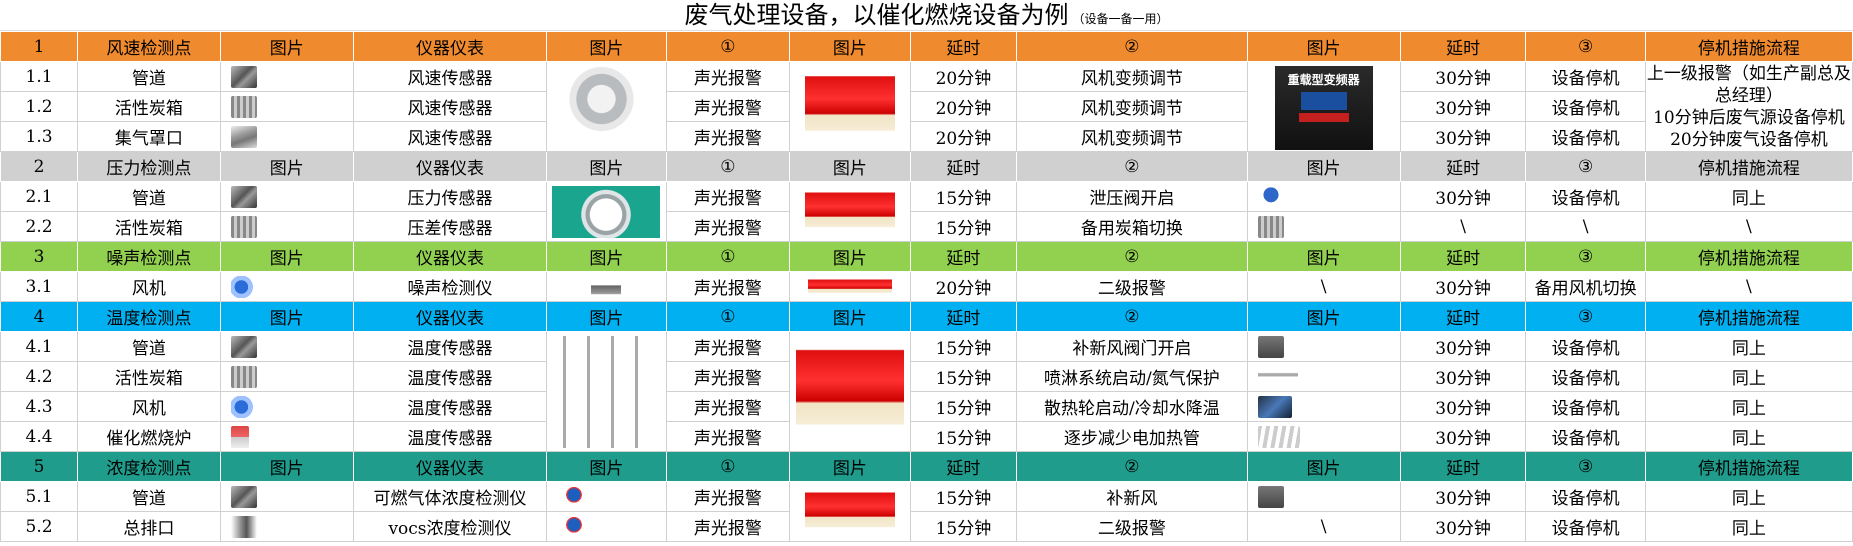 Image resolution: width=1853 pixels, height=546 pixels. I want to click on row-no: 4.2, so click(39, 376).